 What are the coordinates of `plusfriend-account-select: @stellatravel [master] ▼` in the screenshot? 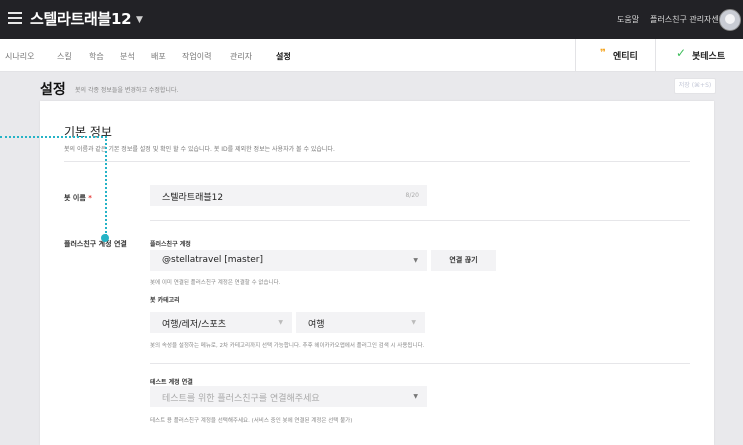 It's located at (288, 260).